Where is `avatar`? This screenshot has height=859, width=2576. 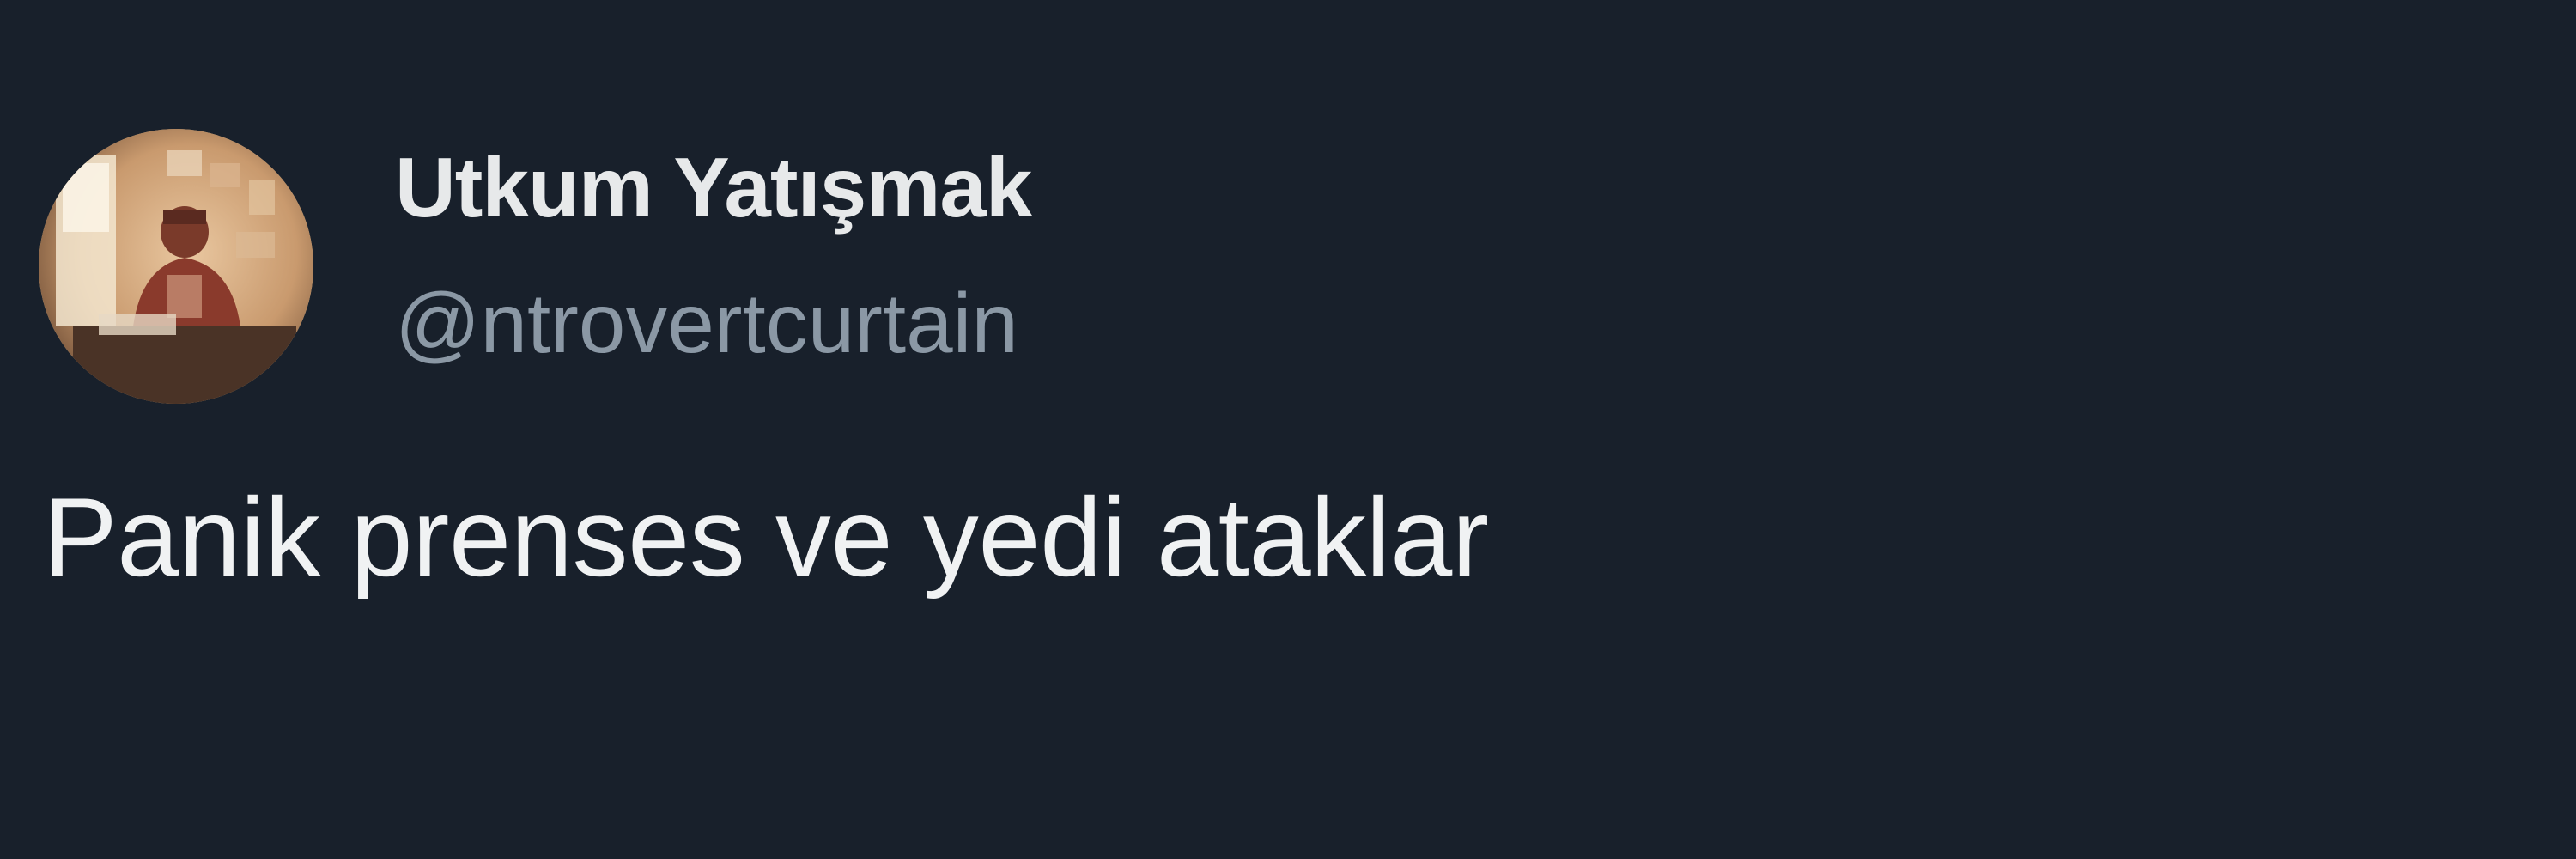 avatar is located at coordinates (176, 267).